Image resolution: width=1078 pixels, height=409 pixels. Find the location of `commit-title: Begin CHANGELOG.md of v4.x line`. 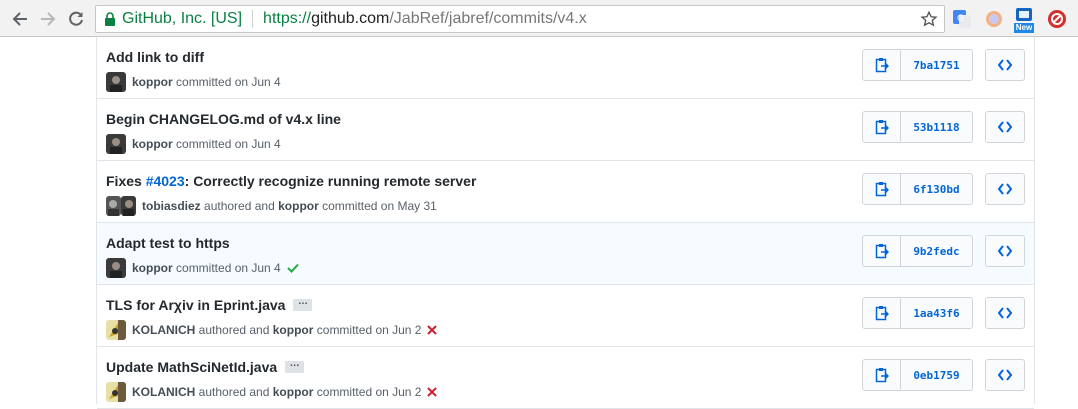

commit-title: Begin CHANGELOG.md of v4.x line is located at coordinates (223, 119).